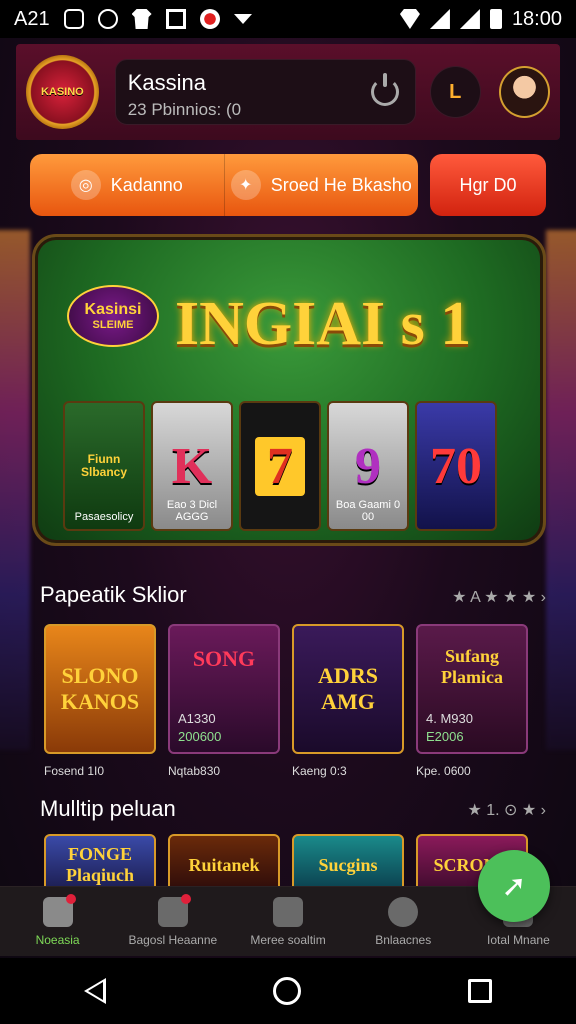  Describe the element at coordinates (194, 771) in the screenshot. I see `game-caption: Nqtab830` at that location.